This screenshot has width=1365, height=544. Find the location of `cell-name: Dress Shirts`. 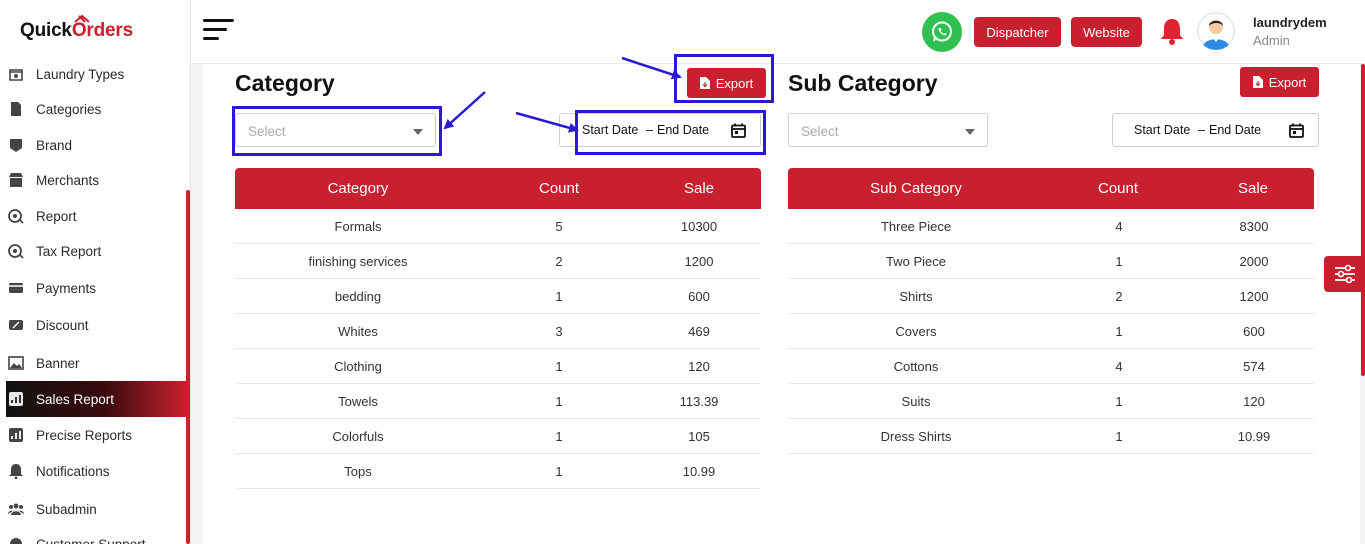

cell-name: Dress Shirts is located at coordinates (916, 436).